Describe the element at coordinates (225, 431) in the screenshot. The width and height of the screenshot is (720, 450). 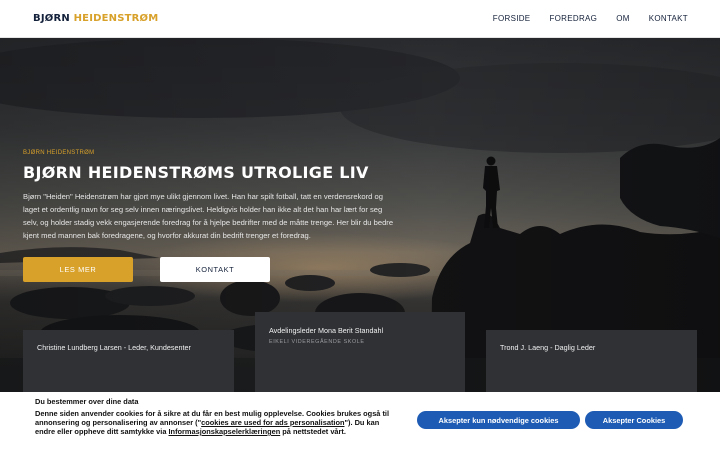
I see `cookie-declaration-link: Informasjonskapselerklæringen` at that location.